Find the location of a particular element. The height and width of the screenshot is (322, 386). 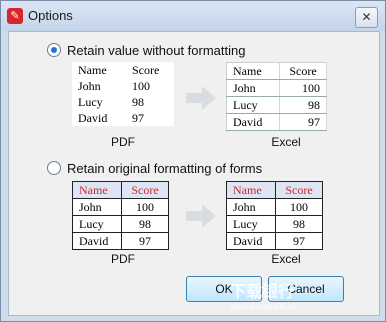

option-retain-value: Retain value without formatting is located at coordinates (146, 50).